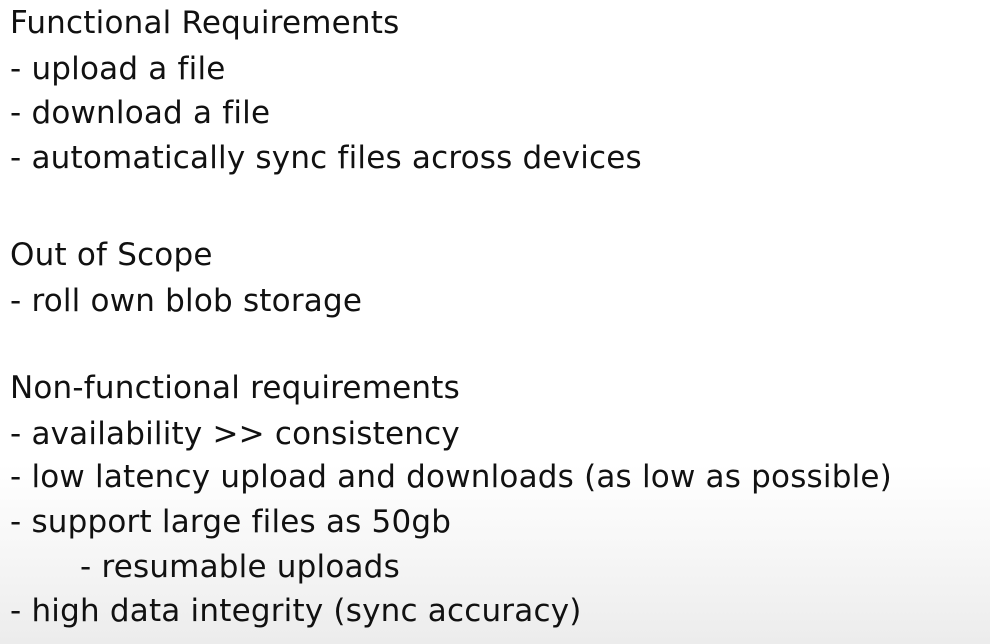  What do you see at coordinates (240, 567) in the screenshot?
I see `non-functional-resumable-uploads: - resumable uploads` at bounding box center [240, 567].